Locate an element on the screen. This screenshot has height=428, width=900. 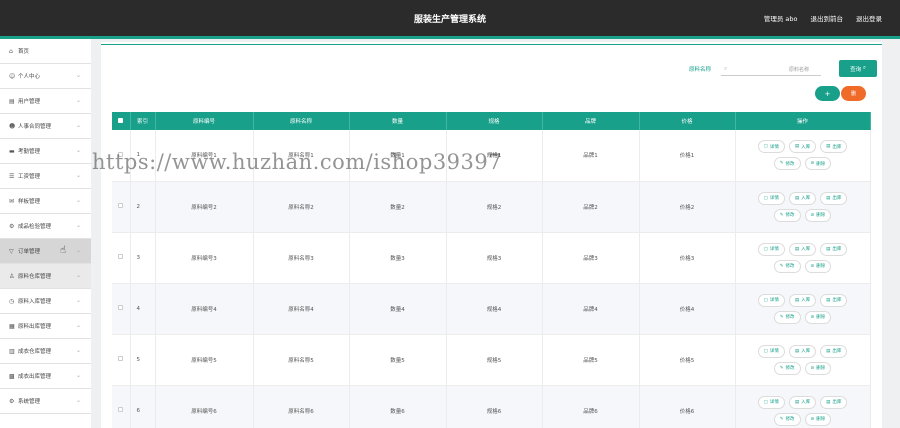
sidebar-item: ◷ 原料入库管理 ⌄ is located at coordinates (45, 301).